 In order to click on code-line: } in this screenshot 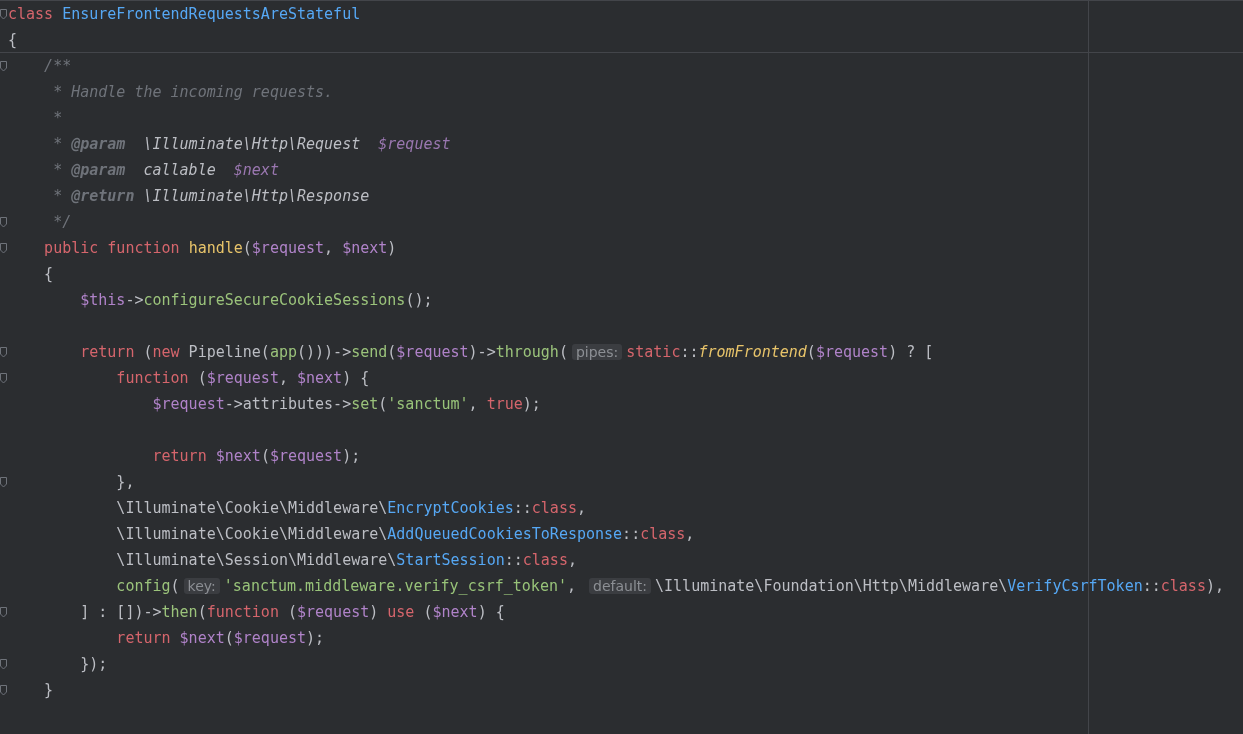, I will do `click(48, 690)`.